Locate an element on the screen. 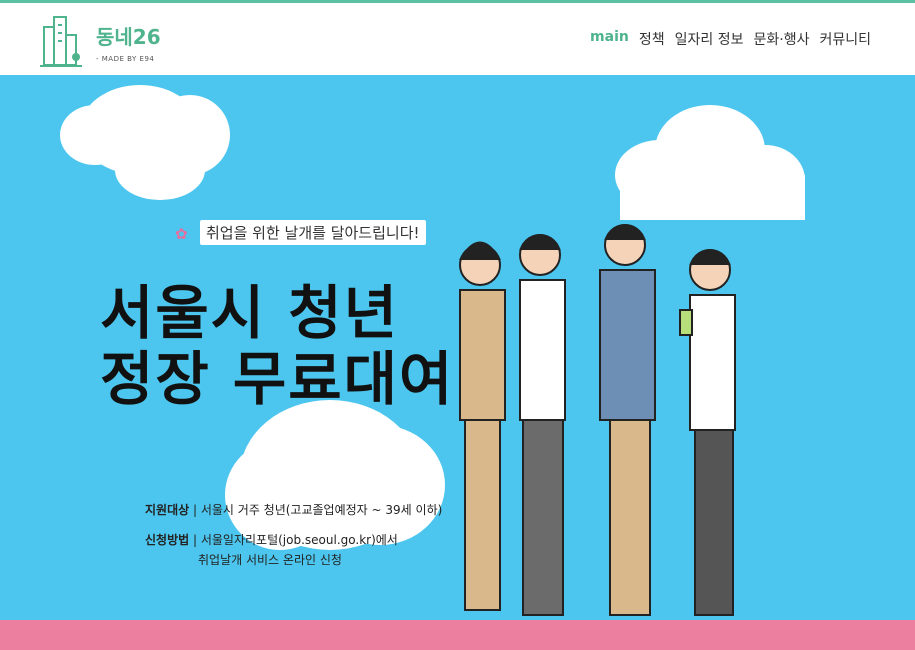  flower-icon-left: ✿ is located at coordinates (181, 234).